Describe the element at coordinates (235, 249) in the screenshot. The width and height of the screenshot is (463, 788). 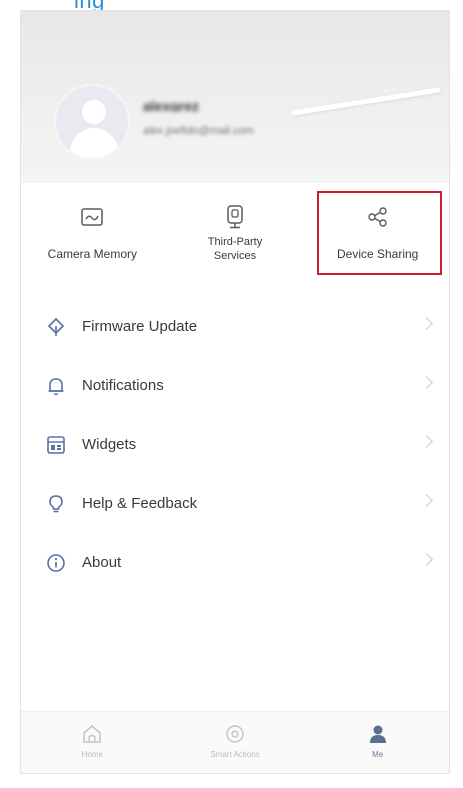
I see `third-party-services-label: Third-Party Services` at that location.